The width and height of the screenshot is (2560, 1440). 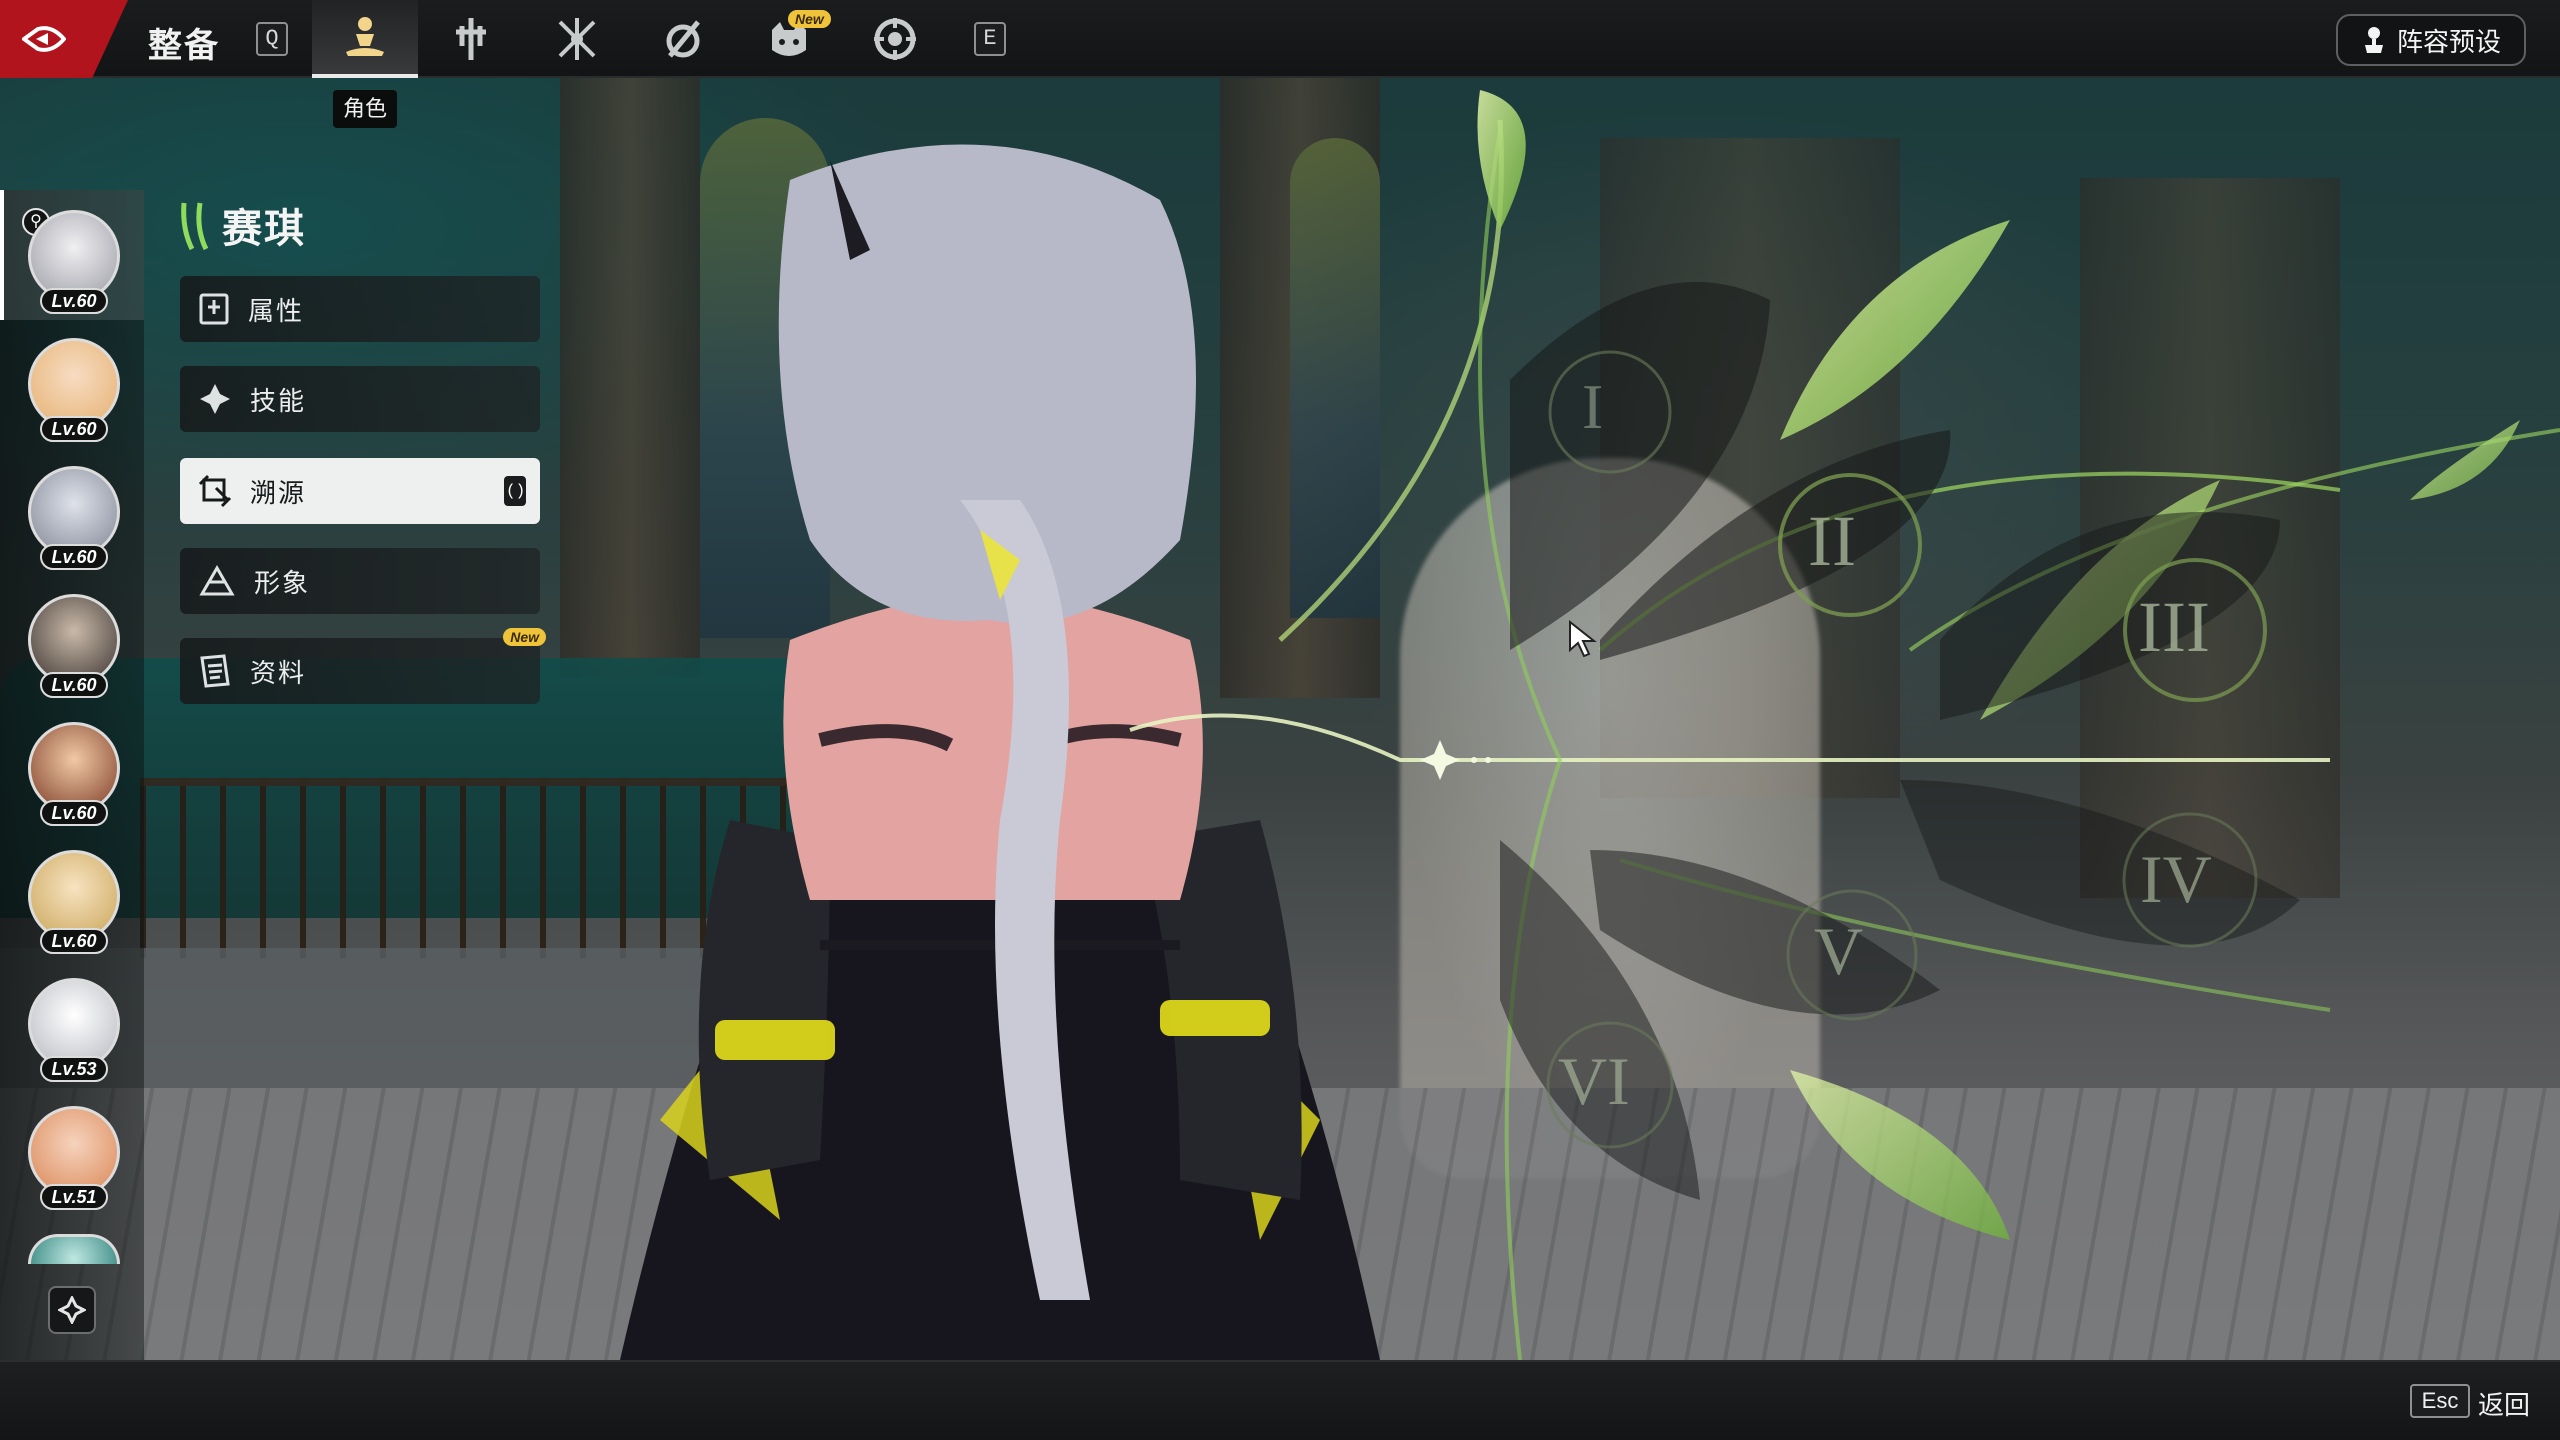 I want to click on roster-filter-button, so click(x=72, y=1310).